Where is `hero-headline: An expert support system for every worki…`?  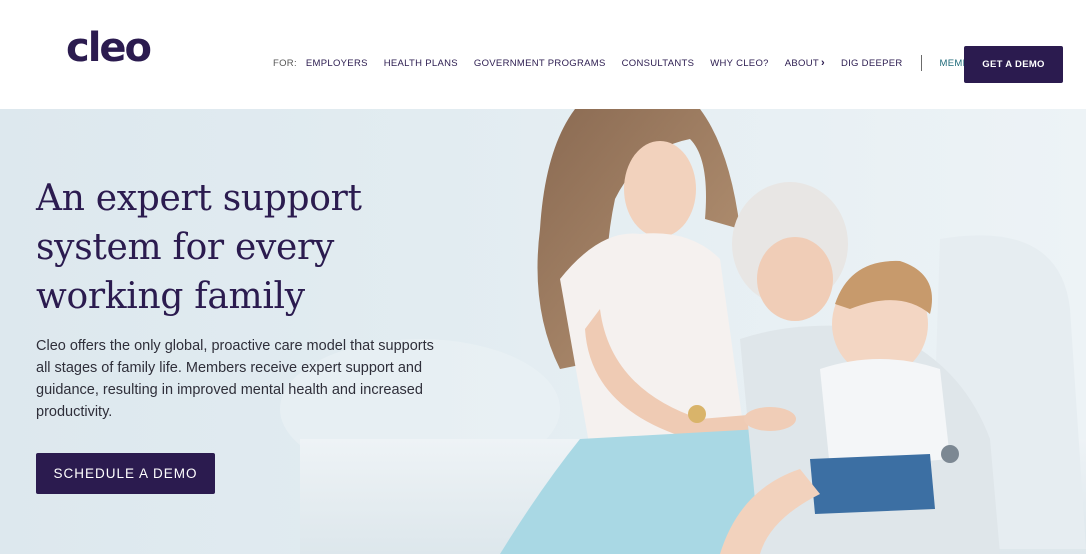
hero-headline: An expert support system for every worki… is located at coordinates (199, 247).